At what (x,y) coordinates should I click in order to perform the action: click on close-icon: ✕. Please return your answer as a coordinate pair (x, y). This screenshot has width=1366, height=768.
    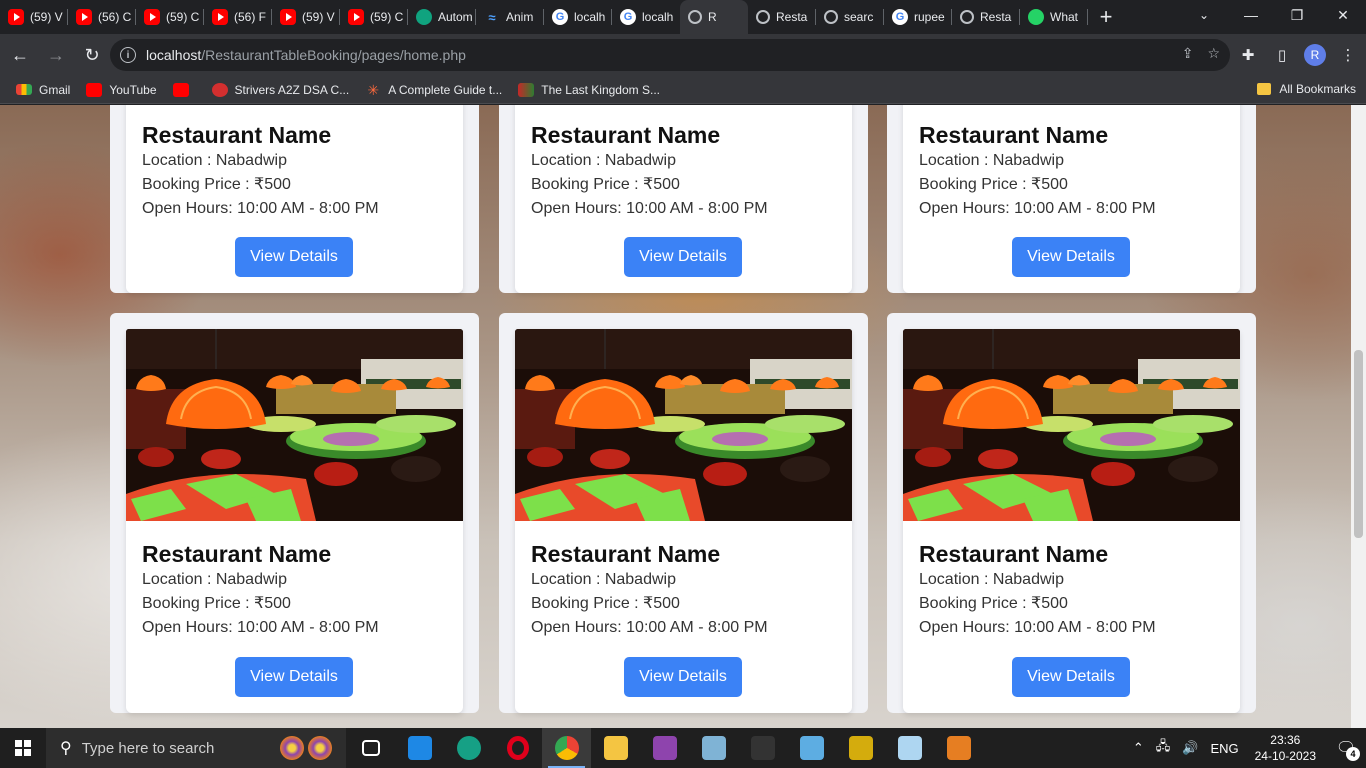
    Looking at the image, I should click on (1343, 15).